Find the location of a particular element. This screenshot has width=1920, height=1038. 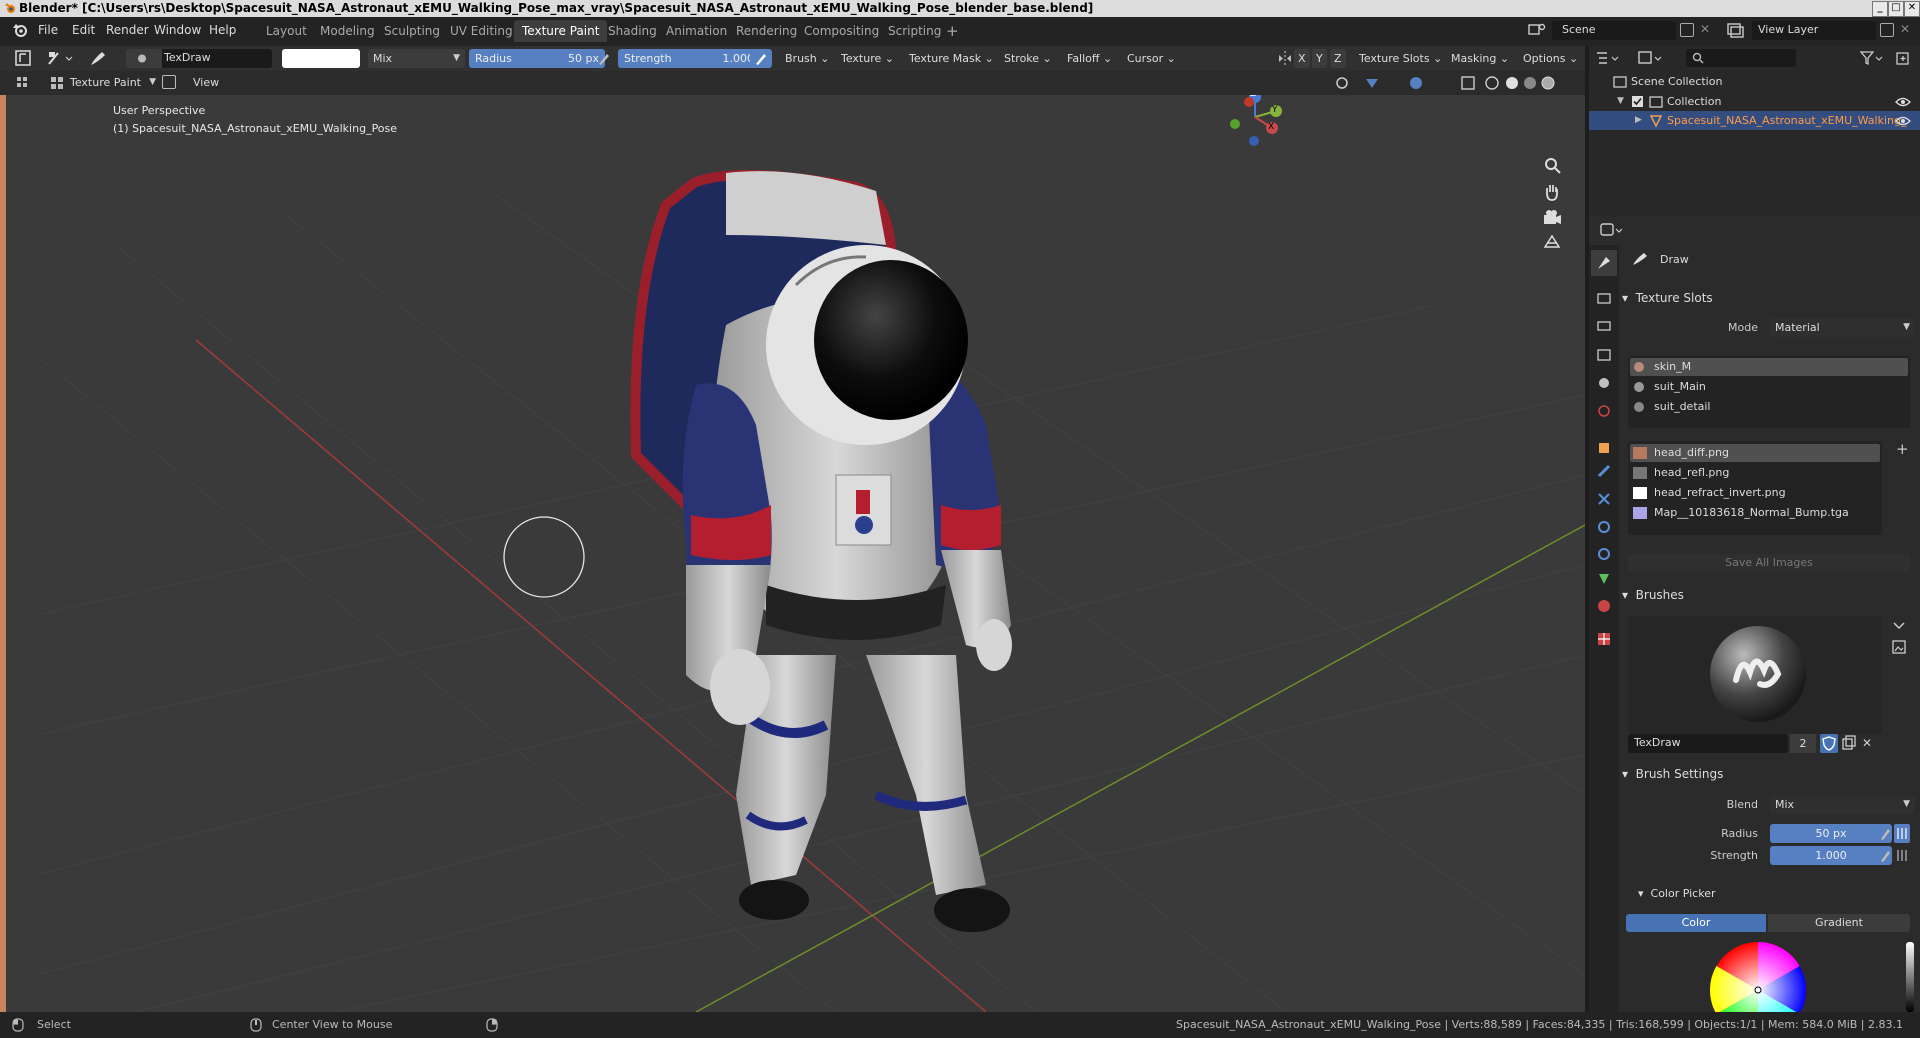

expand-arrow-icon: ▶ is located at coordinates (1638, 120).